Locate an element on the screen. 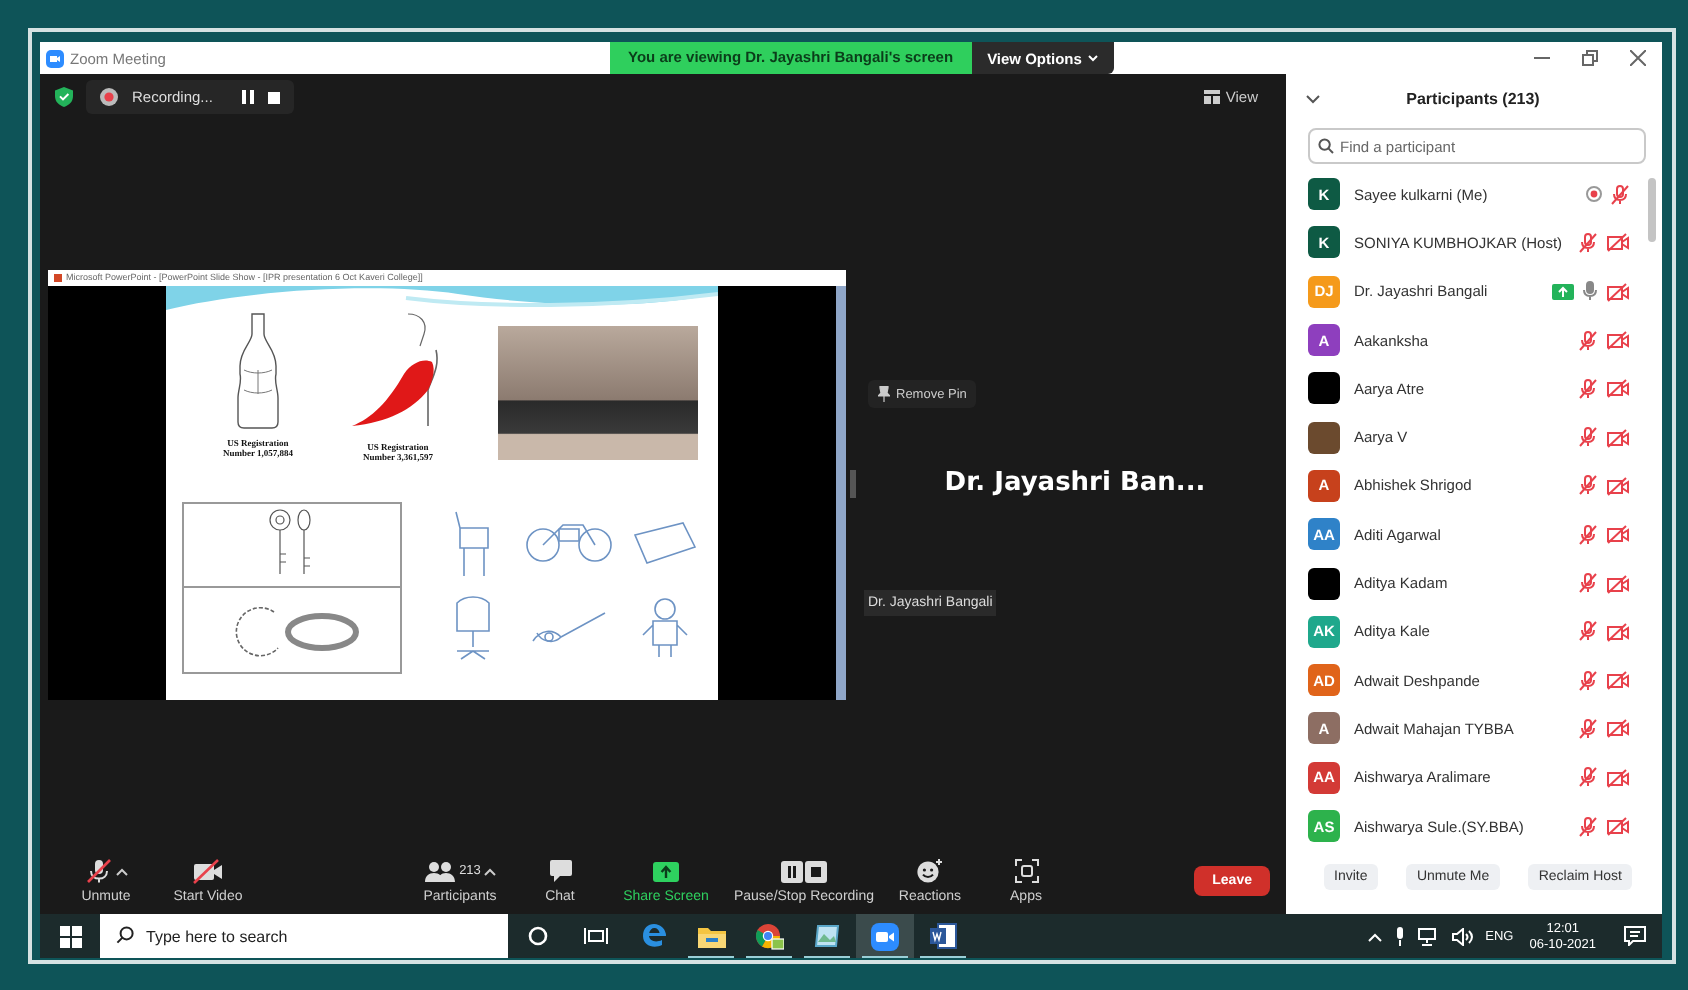  apps-icon is located at coordinates (1026, 871).